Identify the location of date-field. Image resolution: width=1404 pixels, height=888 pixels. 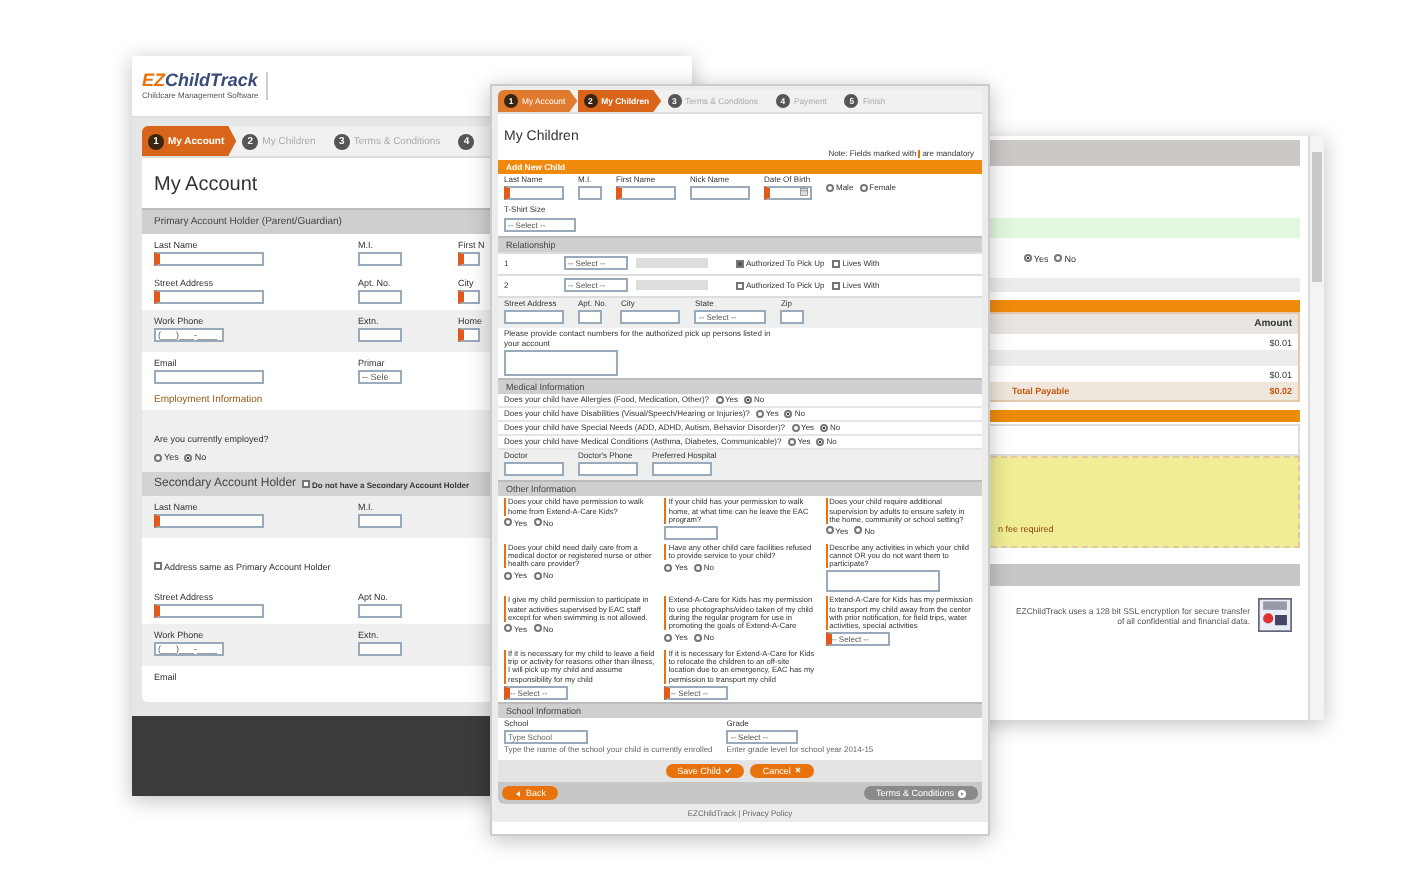
(788, 193).